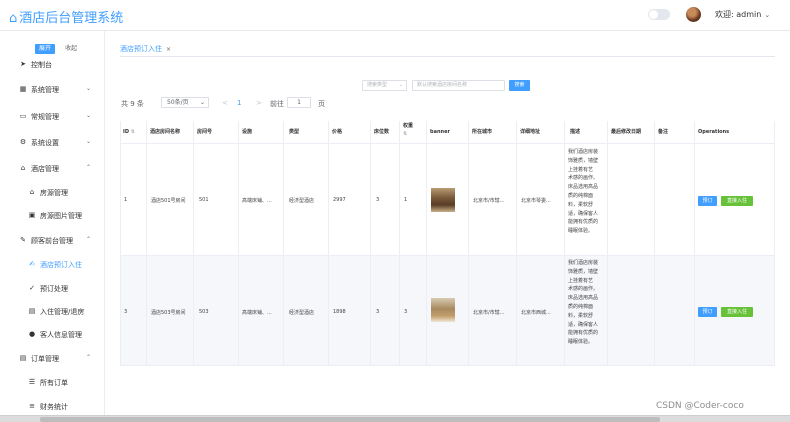 This screenshot has height=422, width=790. I want to click on theme-toggle, so click(659, 14).